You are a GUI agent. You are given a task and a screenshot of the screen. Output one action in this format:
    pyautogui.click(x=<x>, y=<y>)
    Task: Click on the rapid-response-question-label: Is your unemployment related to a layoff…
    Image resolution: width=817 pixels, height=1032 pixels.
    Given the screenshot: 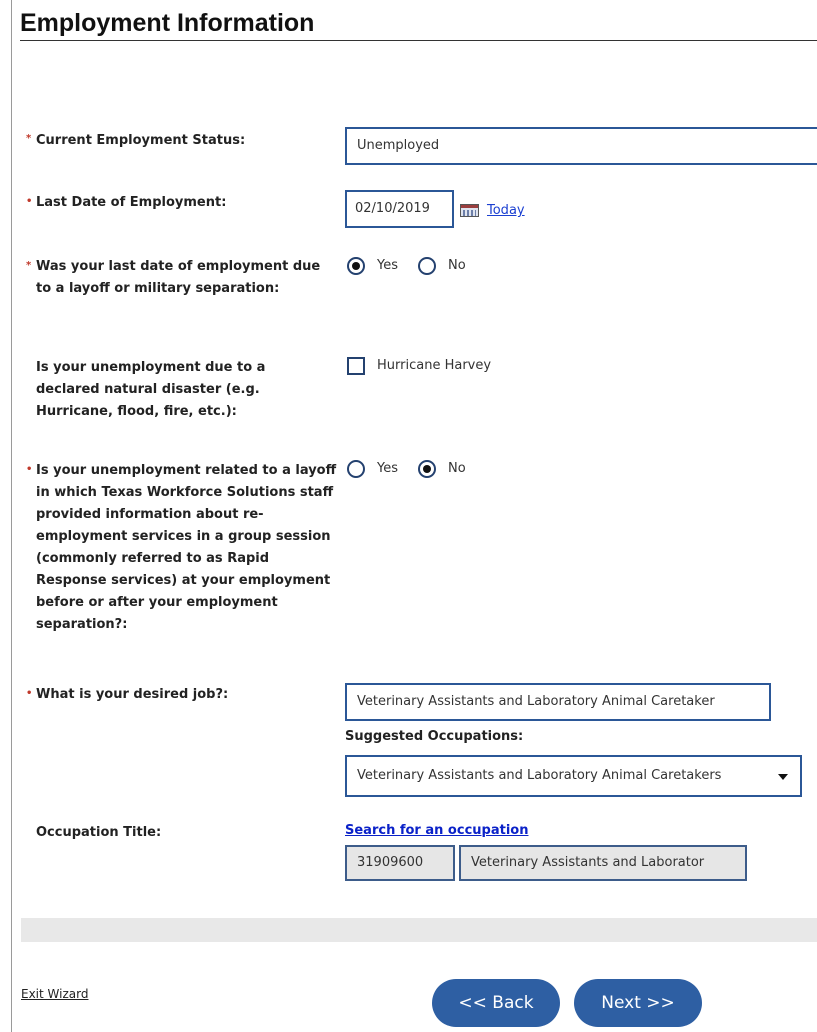 What is the action you would take?
    pyautogui.click(x=186, y=547)
    